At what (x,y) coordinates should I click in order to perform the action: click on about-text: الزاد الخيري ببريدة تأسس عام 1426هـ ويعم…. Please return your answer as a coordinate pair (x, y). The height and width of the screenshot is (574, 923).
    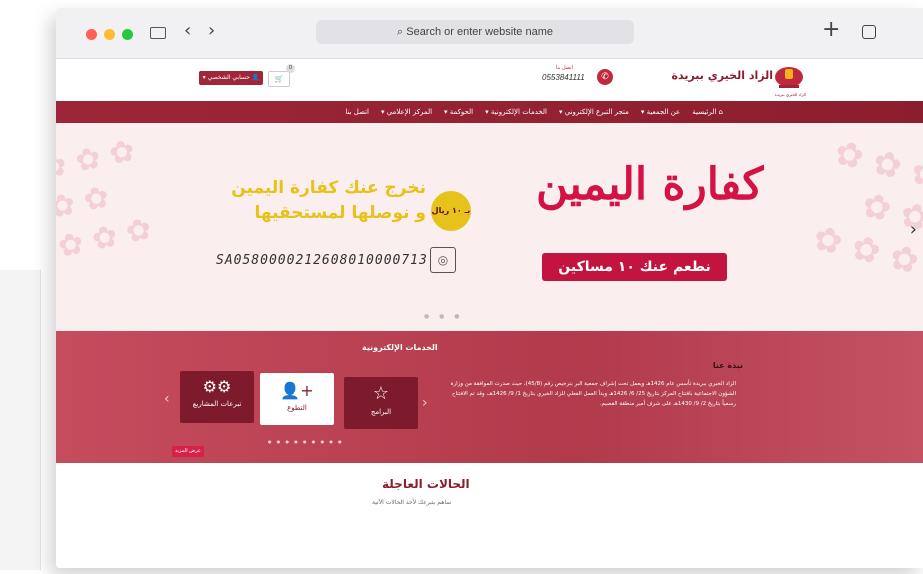
    Looking at the image, I should click on (593, 394).